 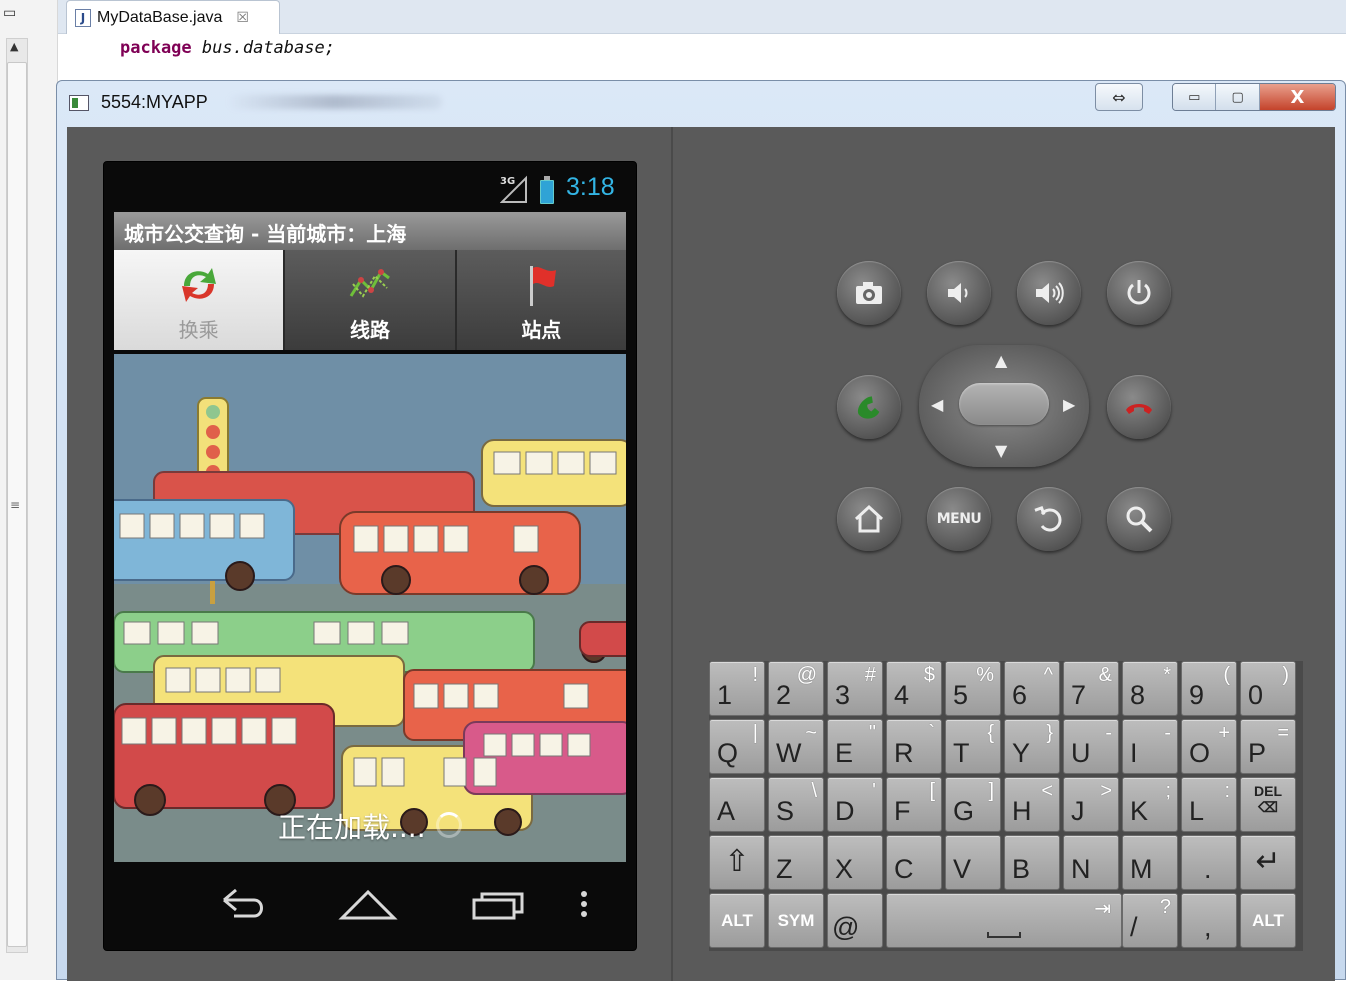 What do you see at coordinates (796, 920) in the screenshot?
I see `sym-key: SYM` at bounding box center [796, 920].